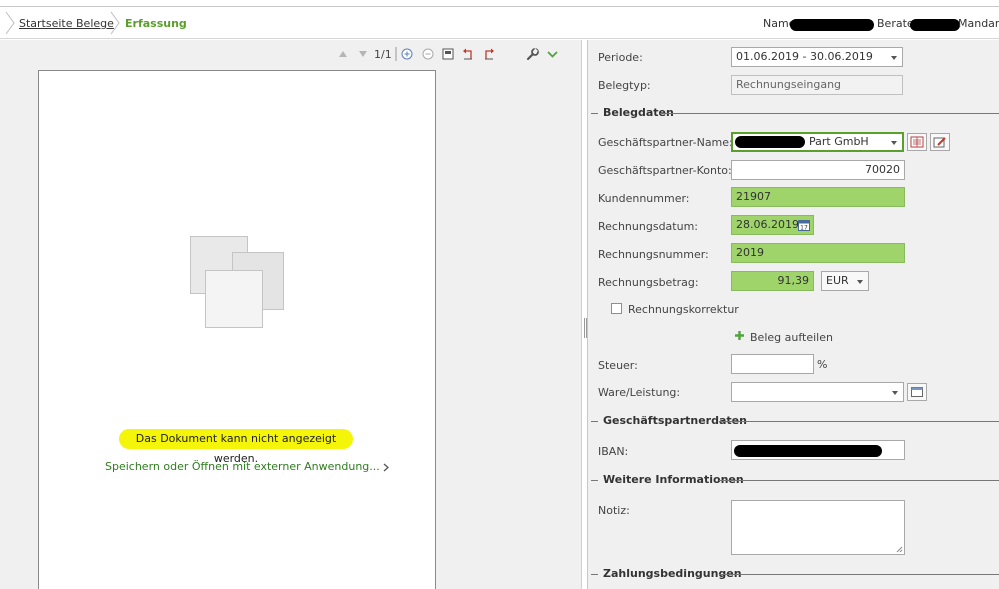 The image size is (999, 589). What do you see at coordinates (156, 23) in the screenshot?
I see `breadcrumb-current: Erfassung` at bounding box center [156, 23].